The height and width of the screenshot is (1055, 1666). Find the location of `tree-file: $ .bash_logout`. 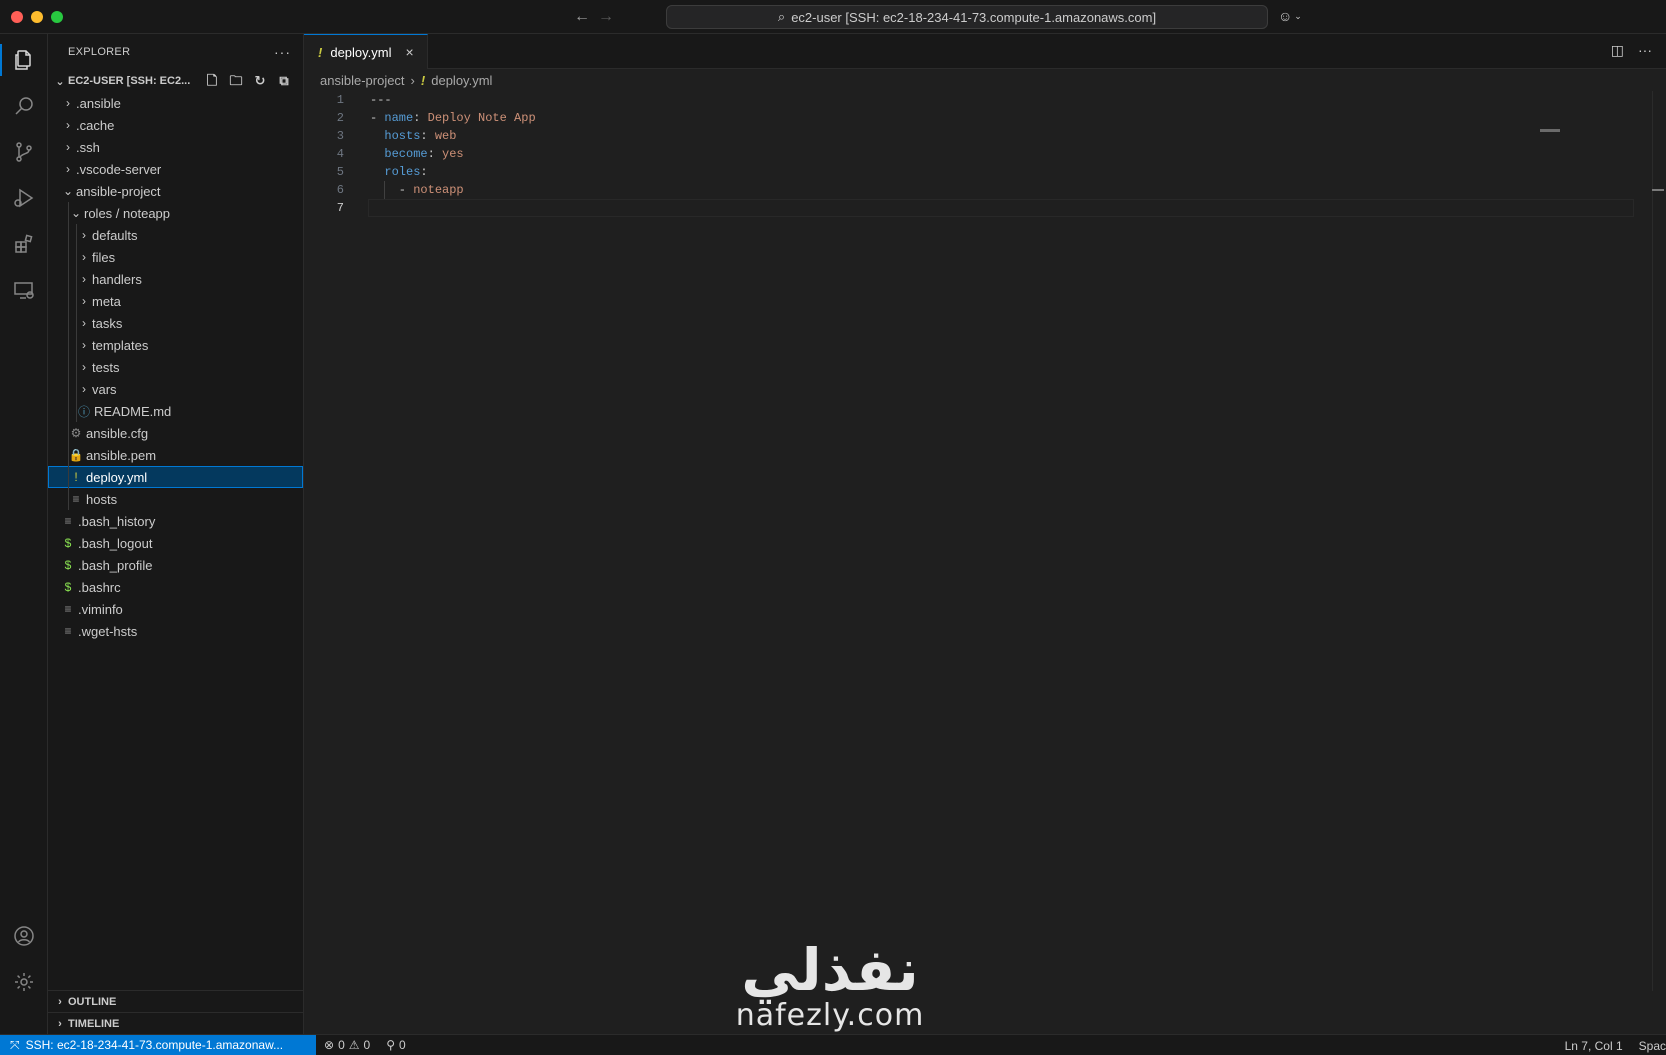

tree-file: $ .bash_logout is located at coordinates (175, 543).